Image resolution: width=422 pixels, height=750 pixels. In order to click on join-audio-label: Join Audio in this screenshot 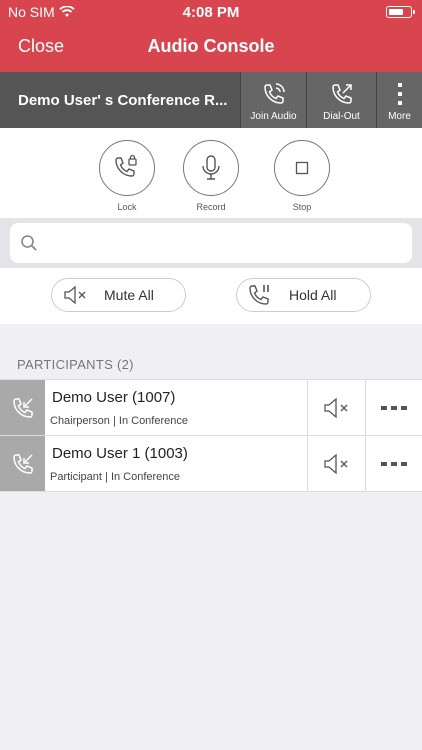, I will do `click(273, 116)`.